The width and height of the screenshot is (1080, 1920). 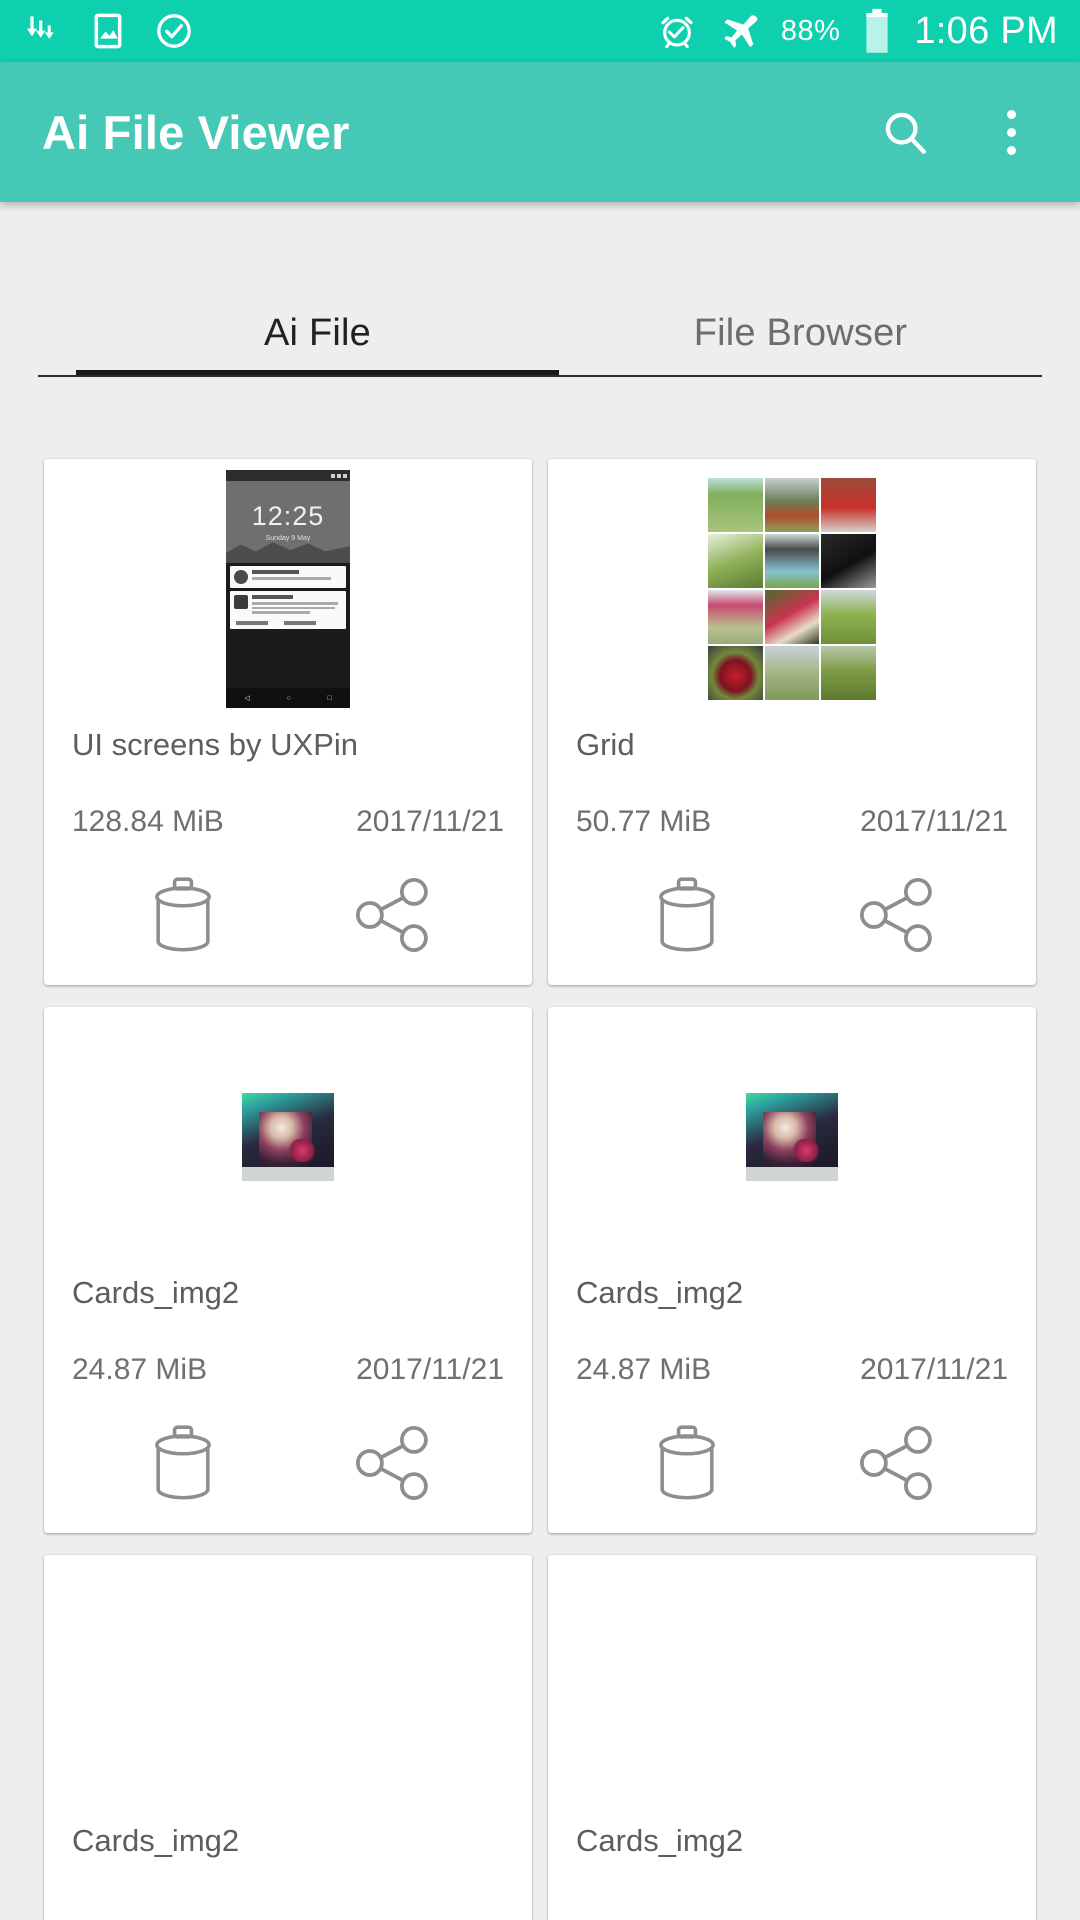 What do you see at coordinates (288, 822) in the screenshot?
I see `file-meta-row: 128.84 MiB 2017/11/21` at bounding box center [288, 822].